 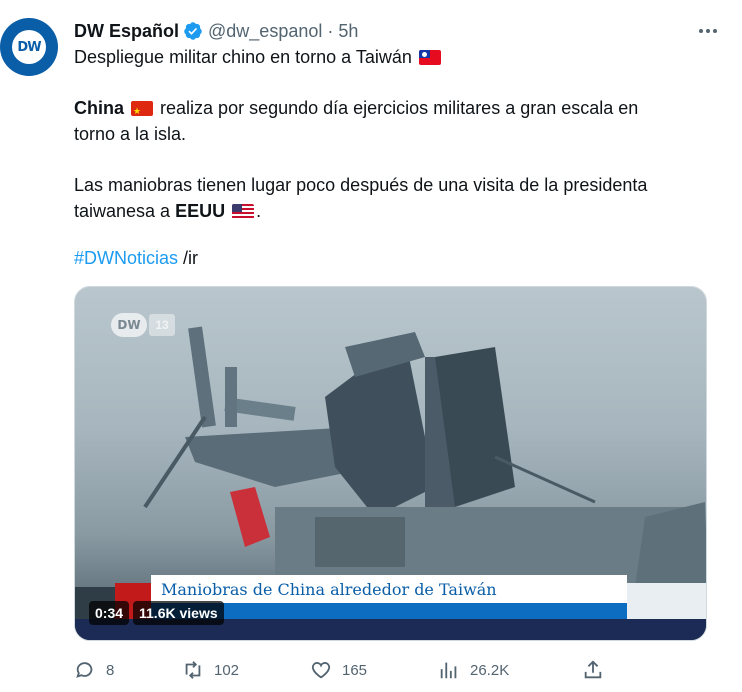 I want to click on verified-badge-icon, so click(x=193, y=31).